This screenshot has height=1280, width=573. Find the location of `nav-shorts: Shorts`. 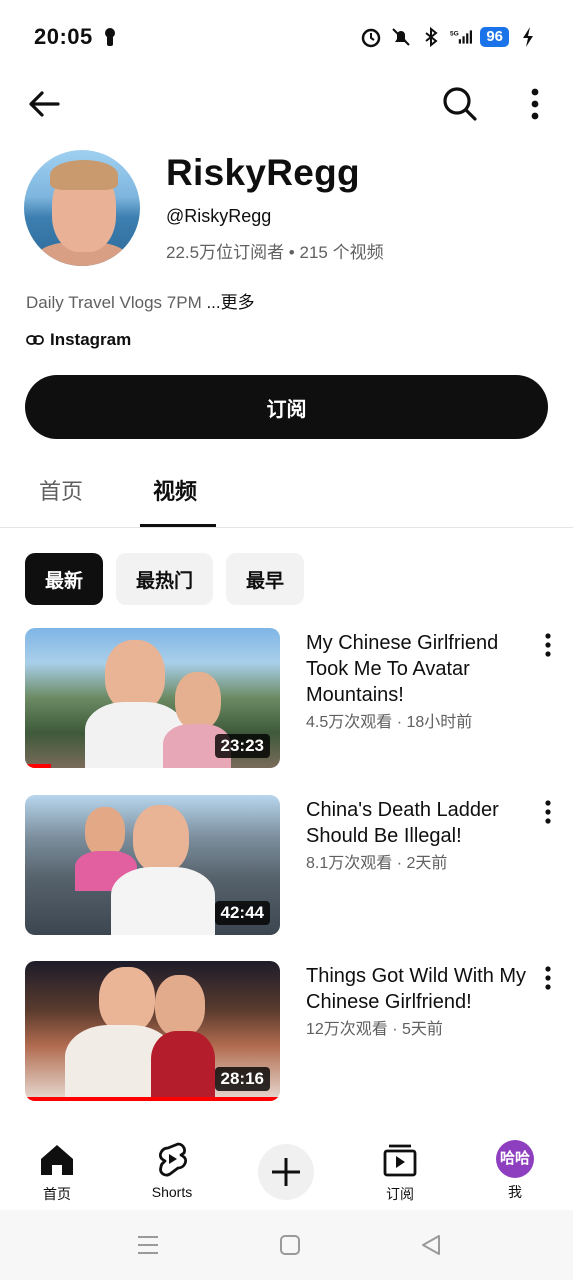

nav-shorts: Shorts is located at coordinates (172, 1170).